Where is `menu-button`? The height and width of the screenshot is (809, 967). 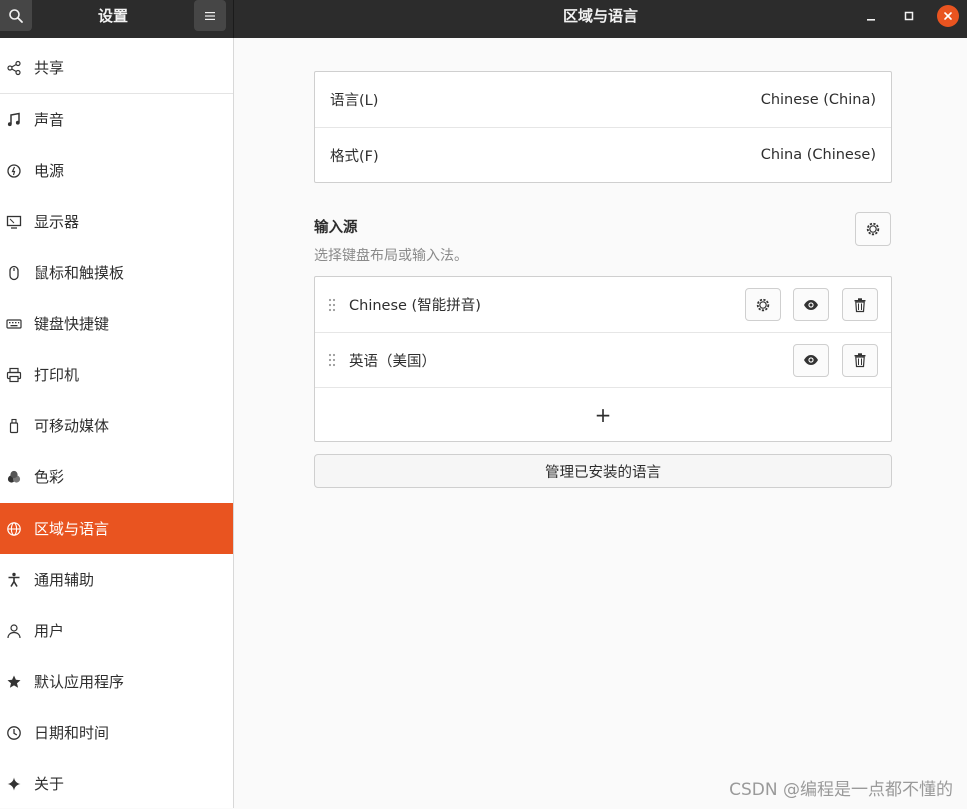
menu-button is located at coordinates (210, 15).